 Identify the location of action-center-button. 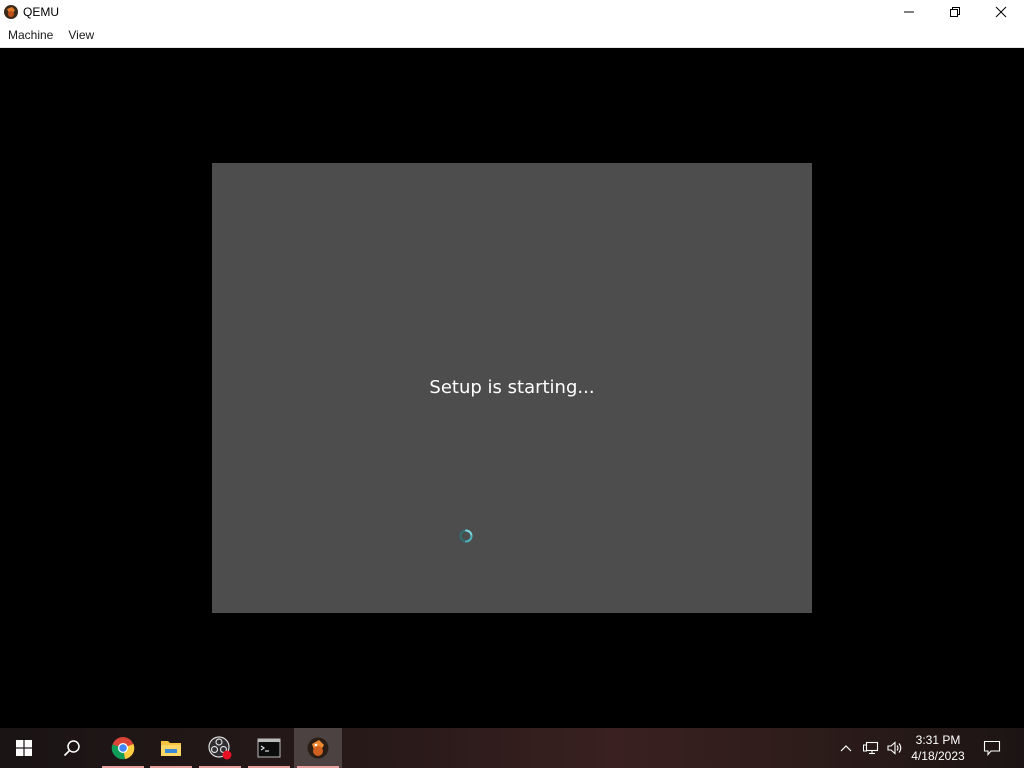
(992, 748).